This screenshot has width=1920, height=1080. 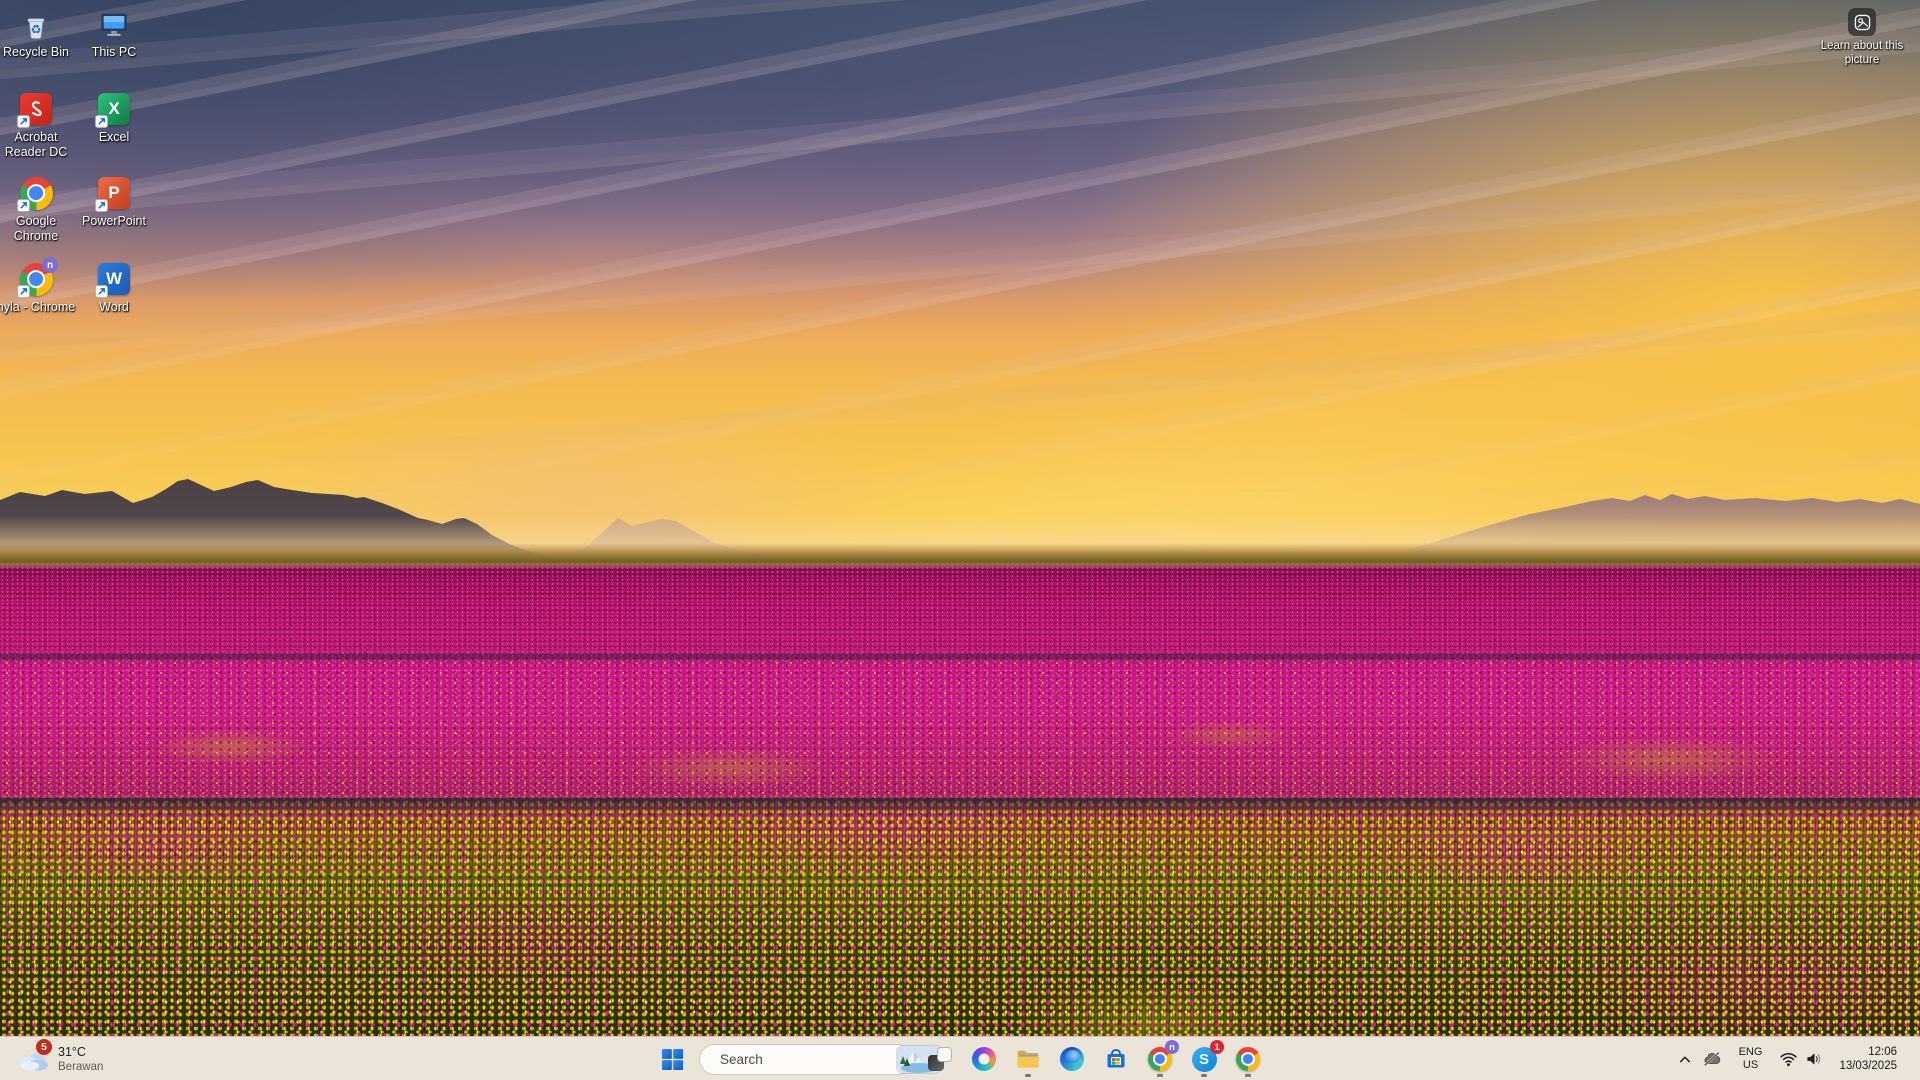 I want to click on desktop-icon-label: Recycle Bin, so click(x=36, y=52).